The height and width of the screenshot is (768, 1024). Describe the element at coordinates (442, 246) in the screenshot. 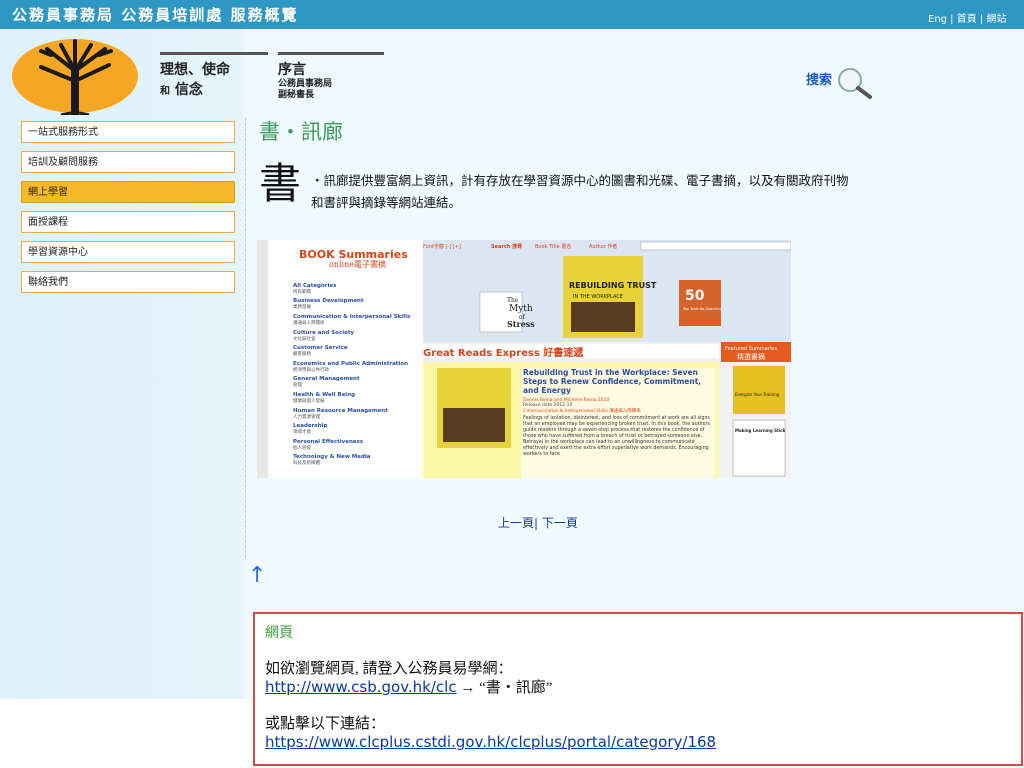

I see `shot-font-label: Font字體 [-] [+]` at that location.